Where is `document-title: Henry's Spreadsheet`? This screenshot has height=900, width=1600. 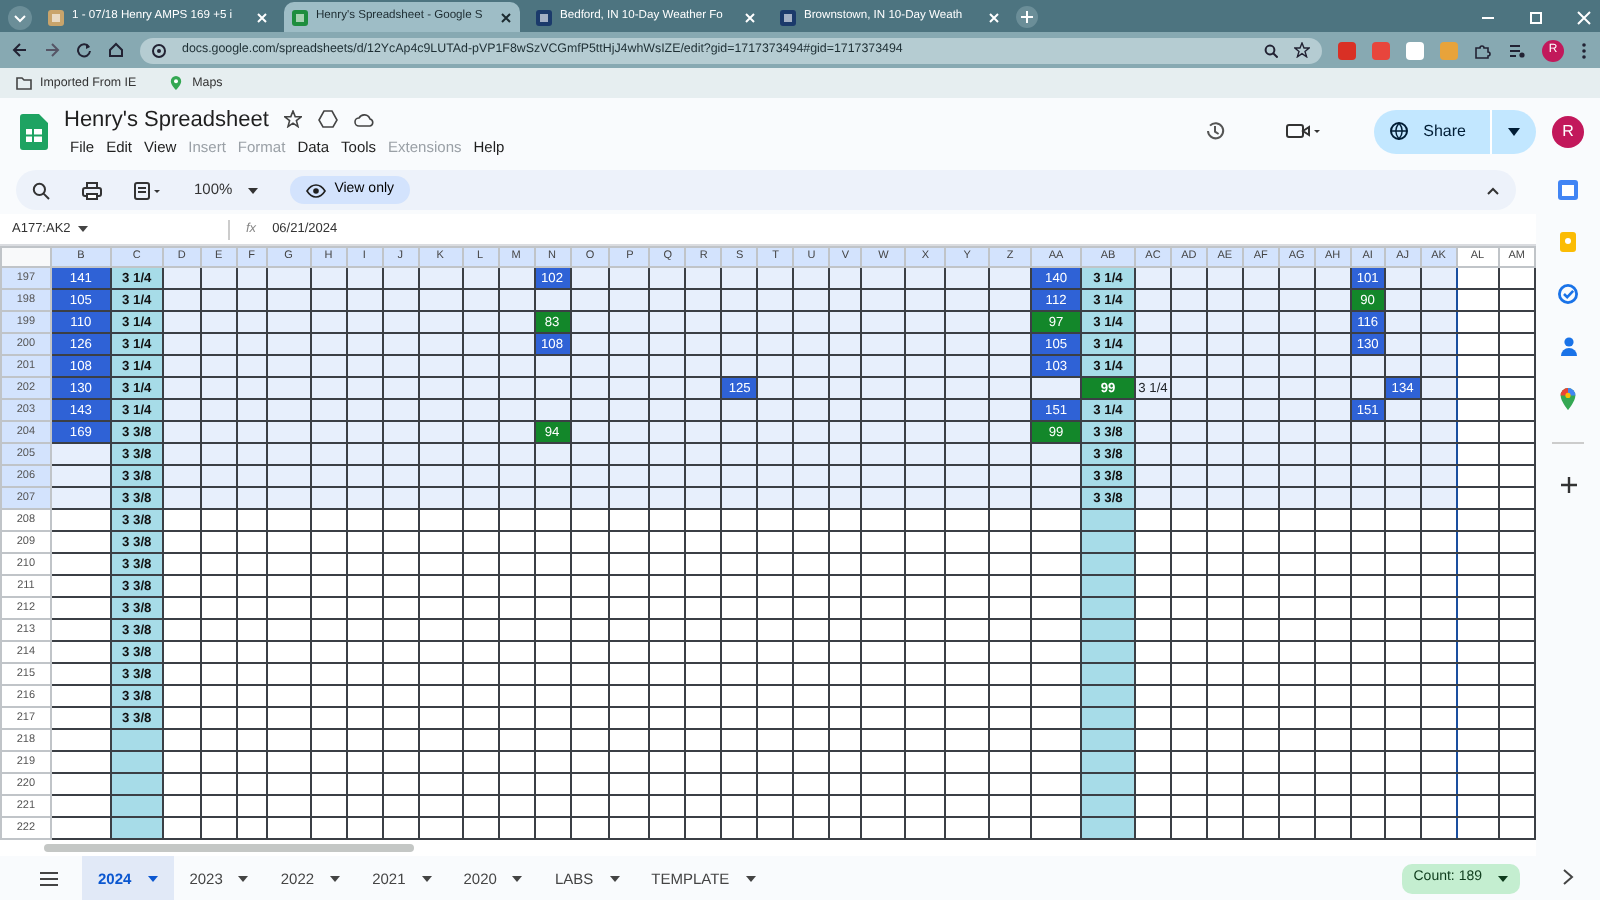 document-title: Henry's Spreadsheet is located at coordinates (166, 120).